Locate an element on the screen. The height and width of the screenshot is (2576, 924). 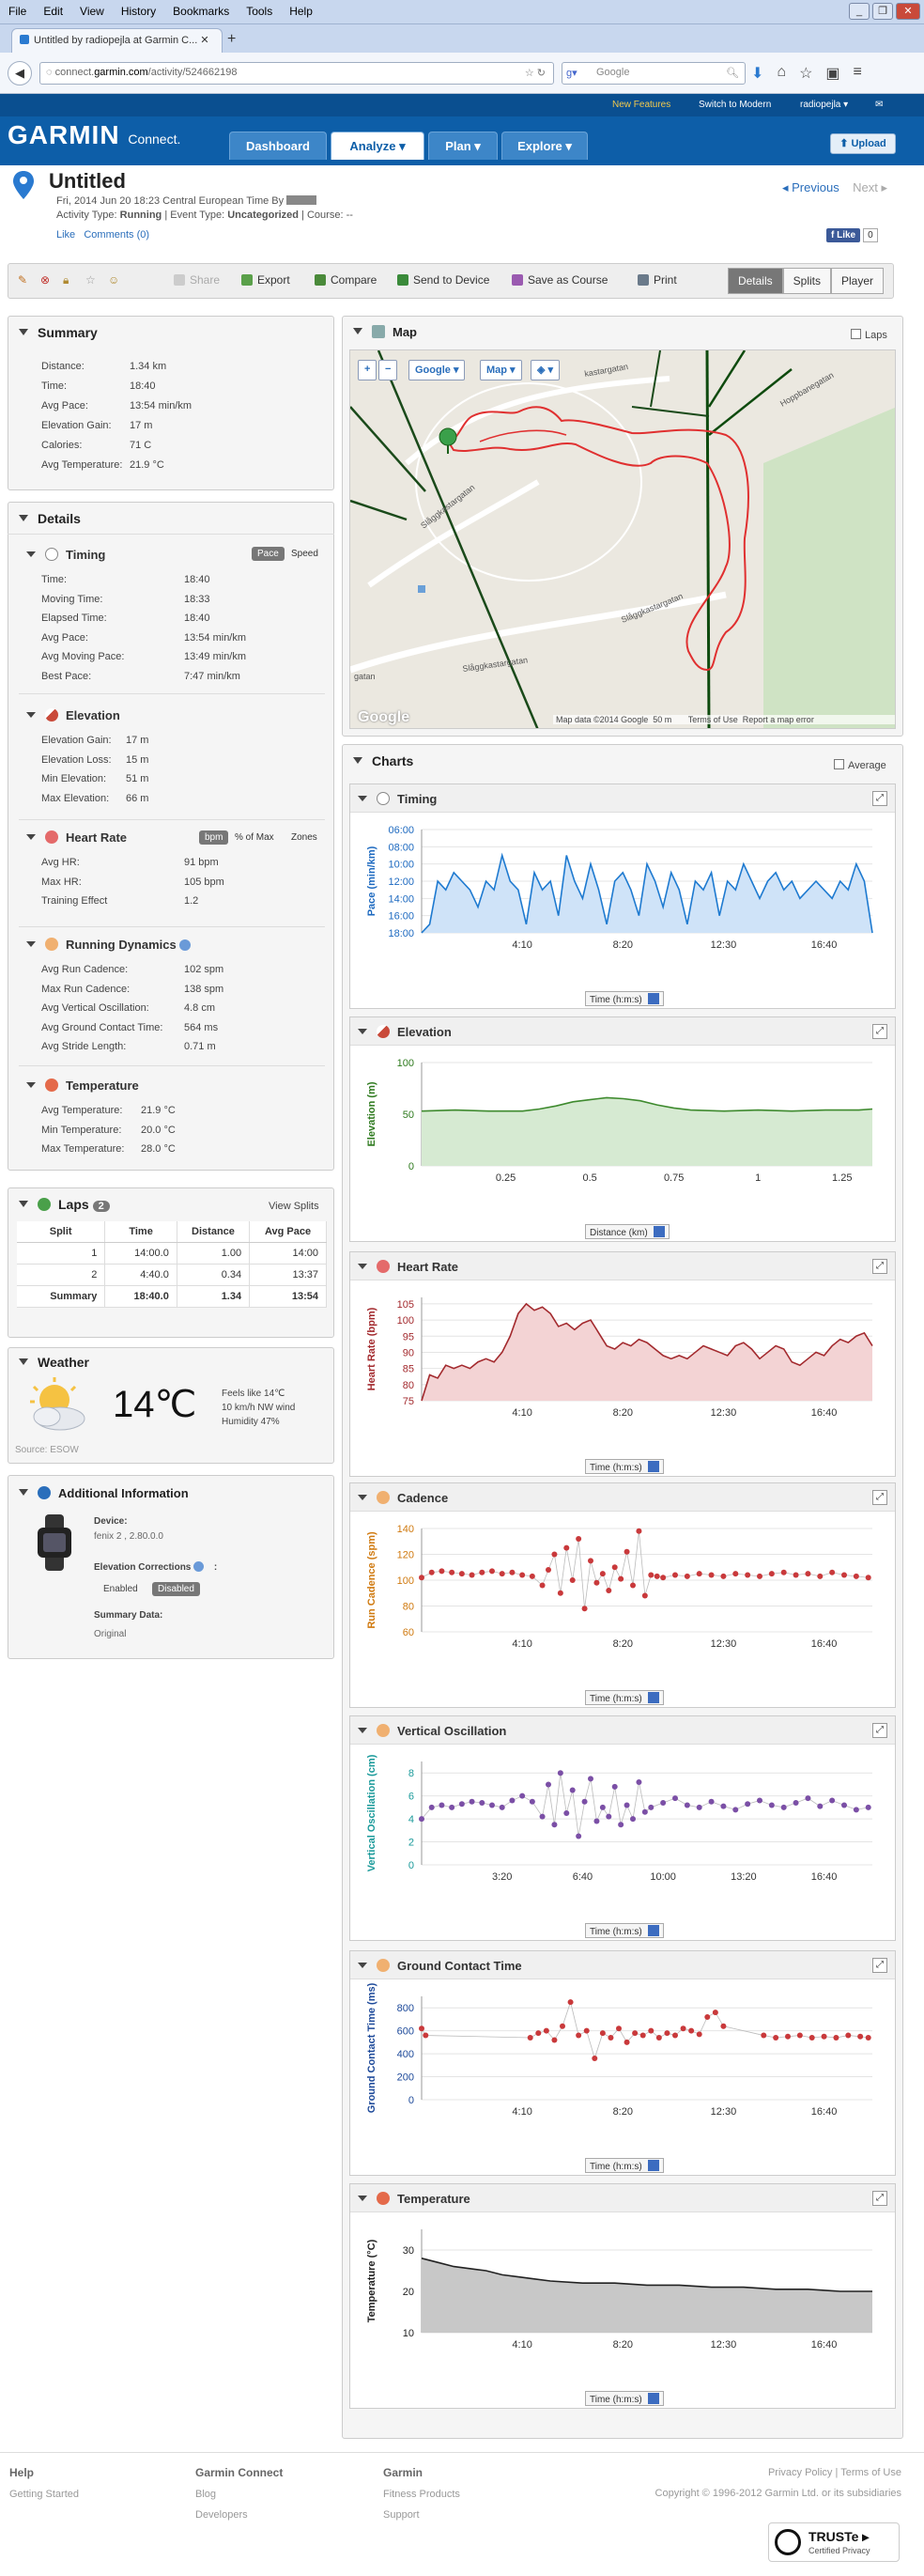
disabled-option: Disabled is located at coordinates (176, 1589).